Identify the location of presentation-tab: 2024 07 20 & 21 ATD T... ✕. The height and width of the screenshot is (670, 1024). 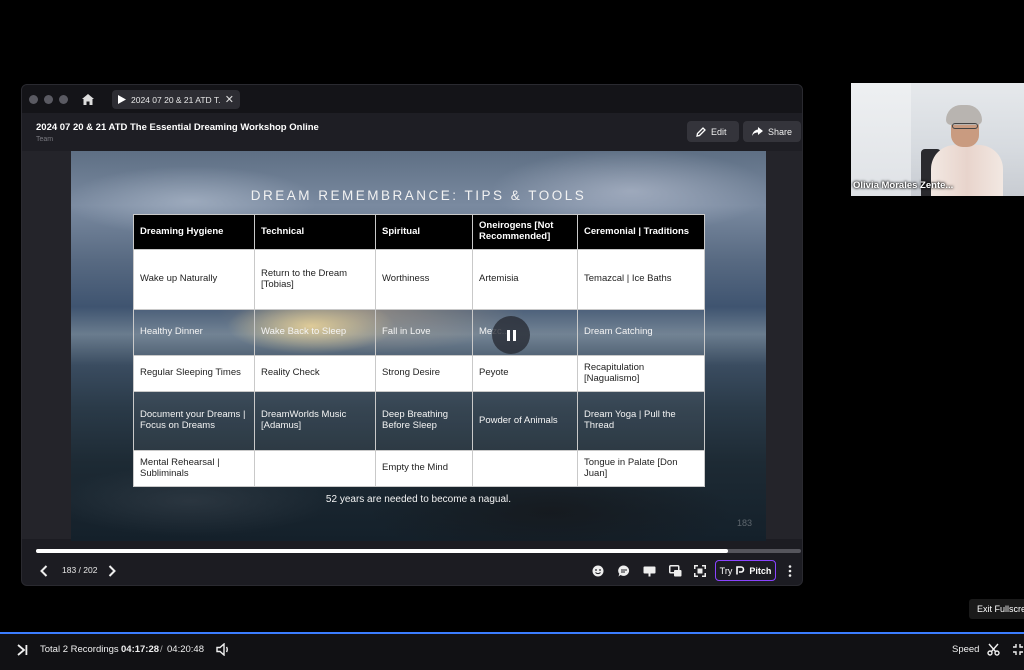
(176, 99).